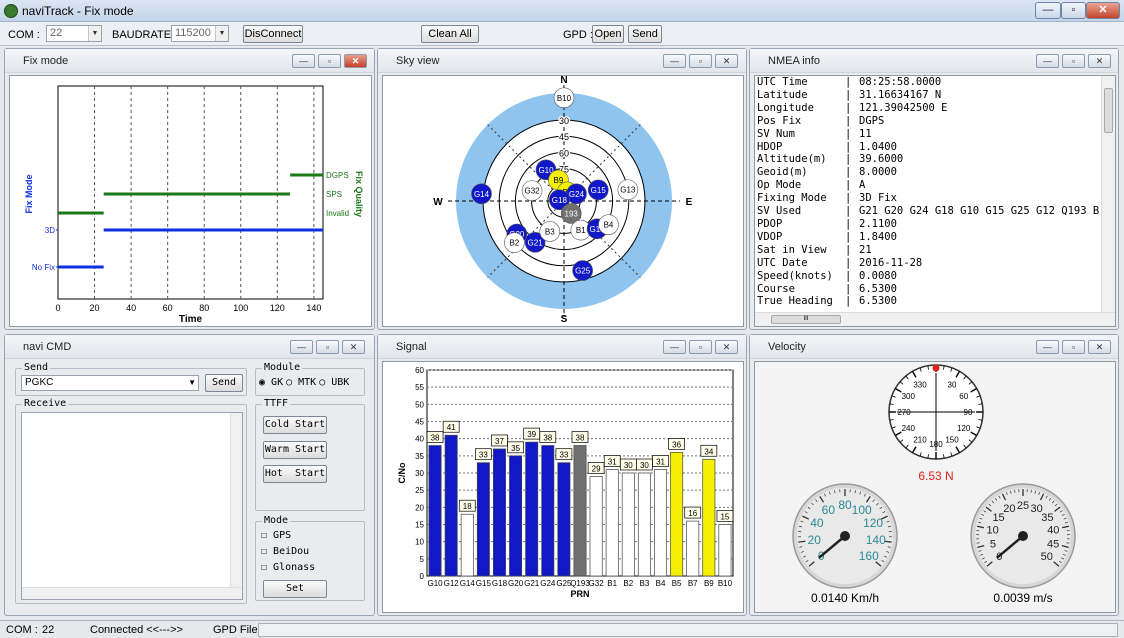 The height and width of the screenshot is (638, 1124). What do you see at coordinates (288, 570) in the screenshot?
I see `mode-checkbox-glonass: ☐ Glonass` at bounding box center [288, 570].